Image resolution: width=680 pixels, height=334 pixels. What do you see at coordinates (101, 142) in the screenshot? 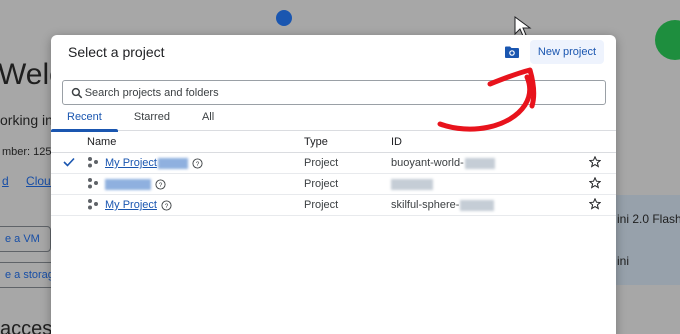
I see `column-name-header: Name` at bounding box center [101, 142].